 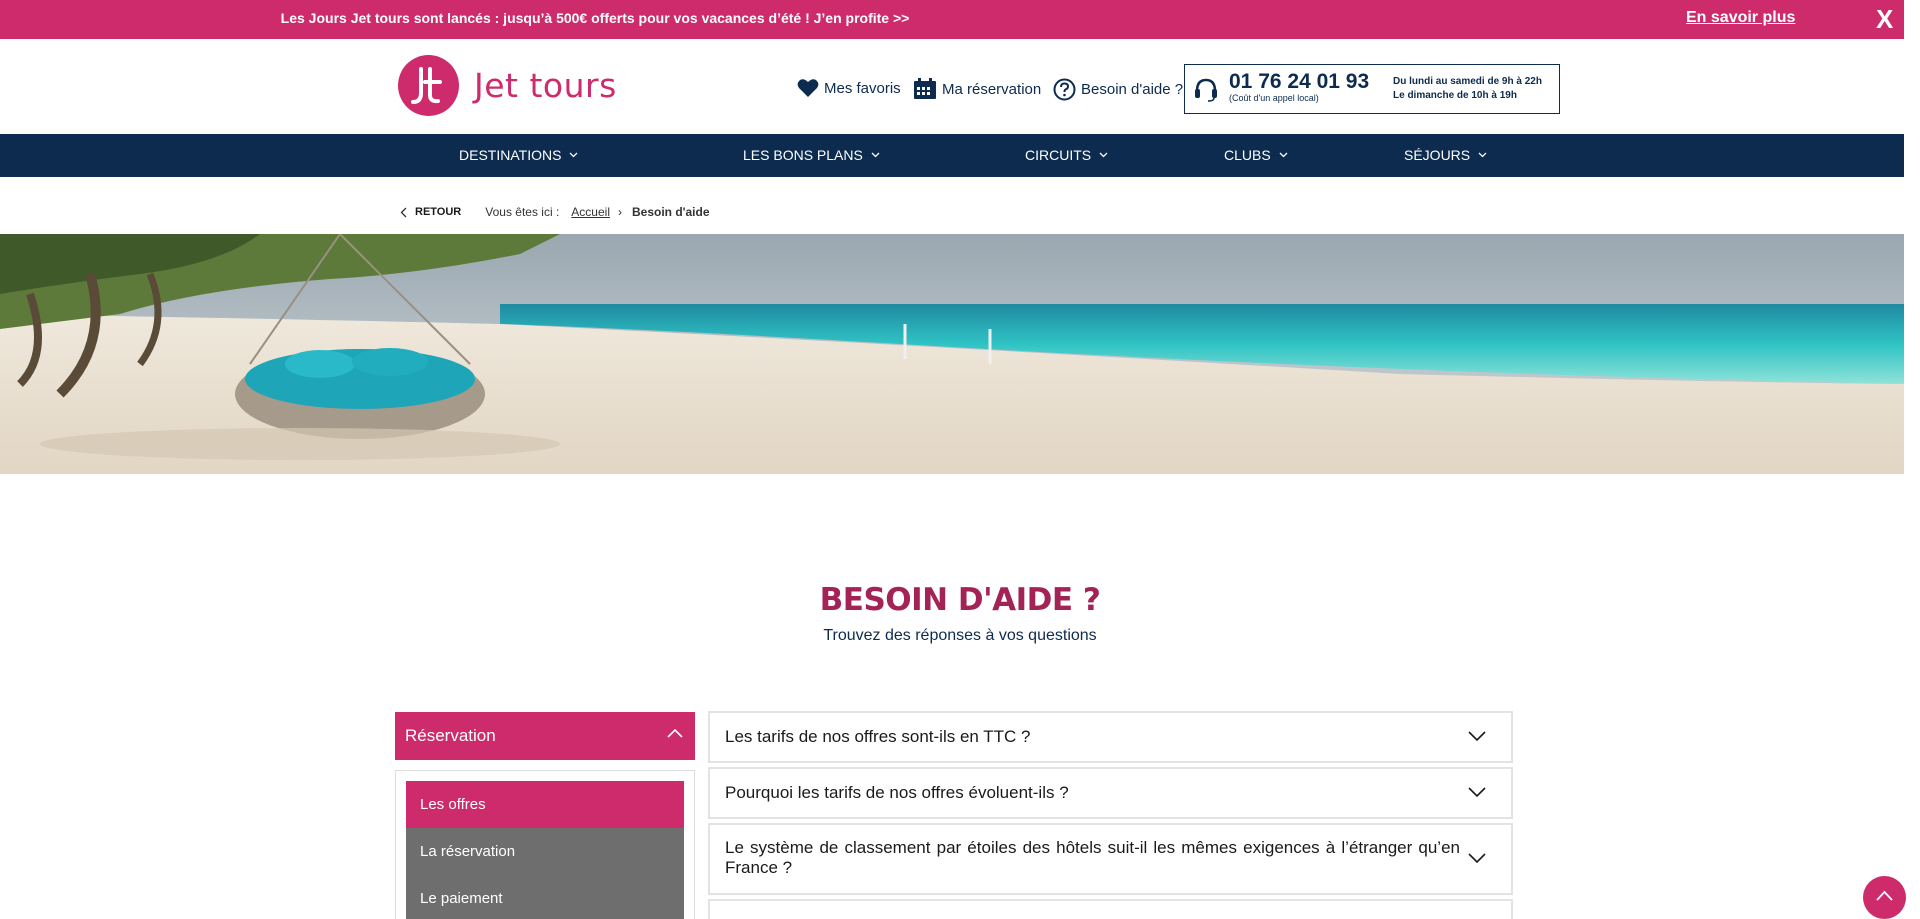 What do you see at coordinates (1247, 155) in the screenshot?
I see `nav-label: CLUBS` at bounding box center [1247, 155].